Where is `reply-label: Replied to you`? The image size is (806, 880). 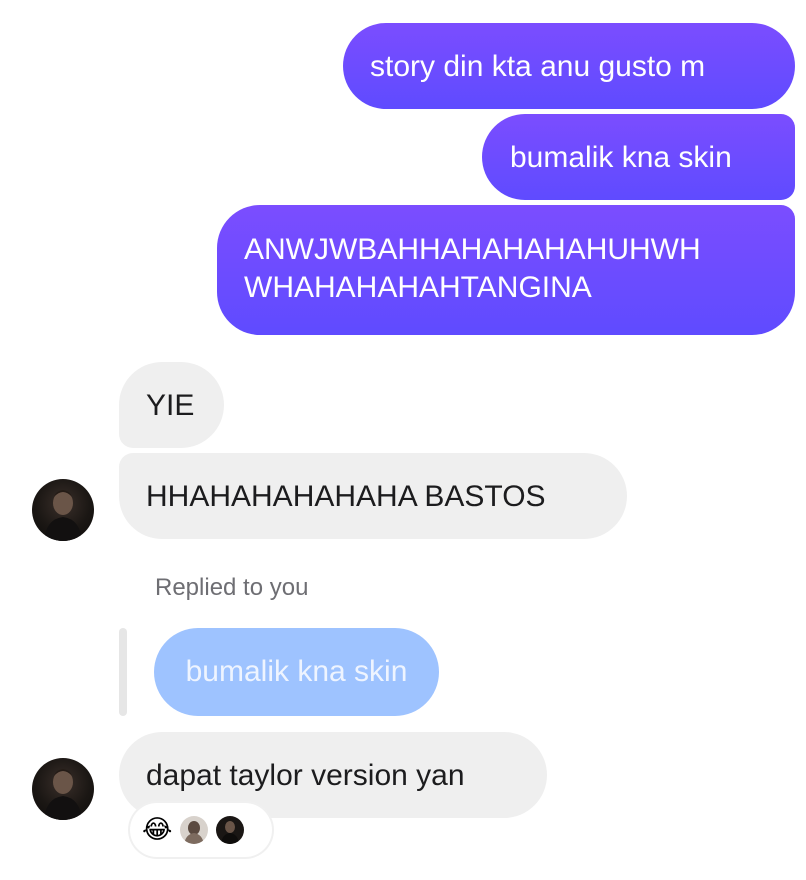
reply-label: Replied to you is located at coordinates (232, 587).